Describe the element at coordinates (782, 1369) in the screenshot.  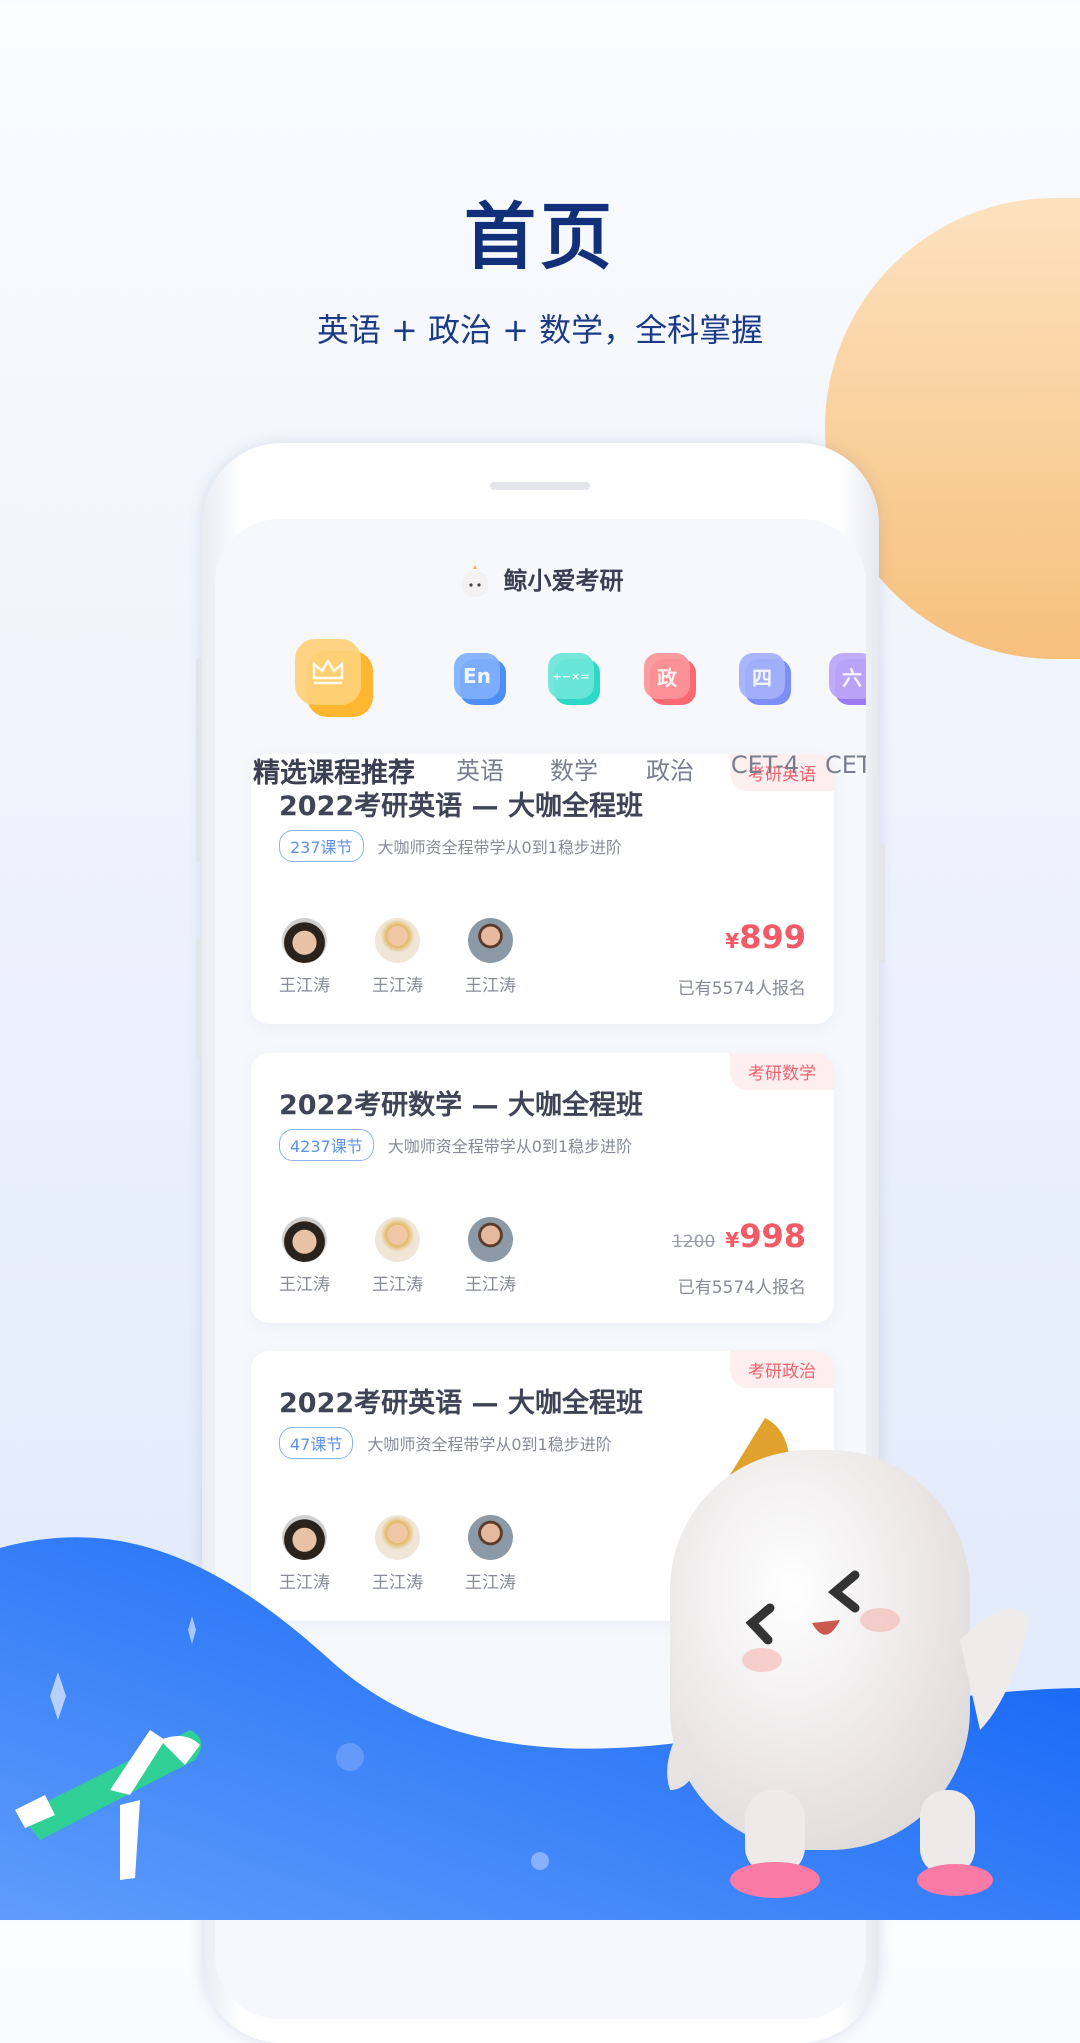
I see `course-tag: 考研政治` at that location.